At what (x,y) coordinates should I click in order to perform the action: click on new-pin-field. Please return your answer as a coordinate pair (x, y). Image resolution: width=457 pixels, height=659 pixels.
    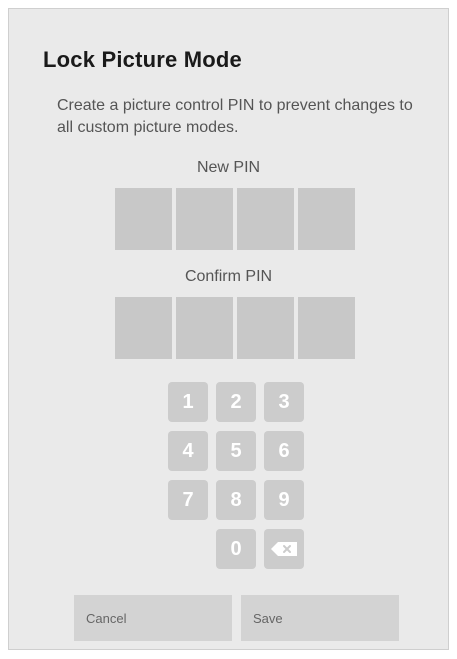
    Looking at the image, I should click on (235, 219).